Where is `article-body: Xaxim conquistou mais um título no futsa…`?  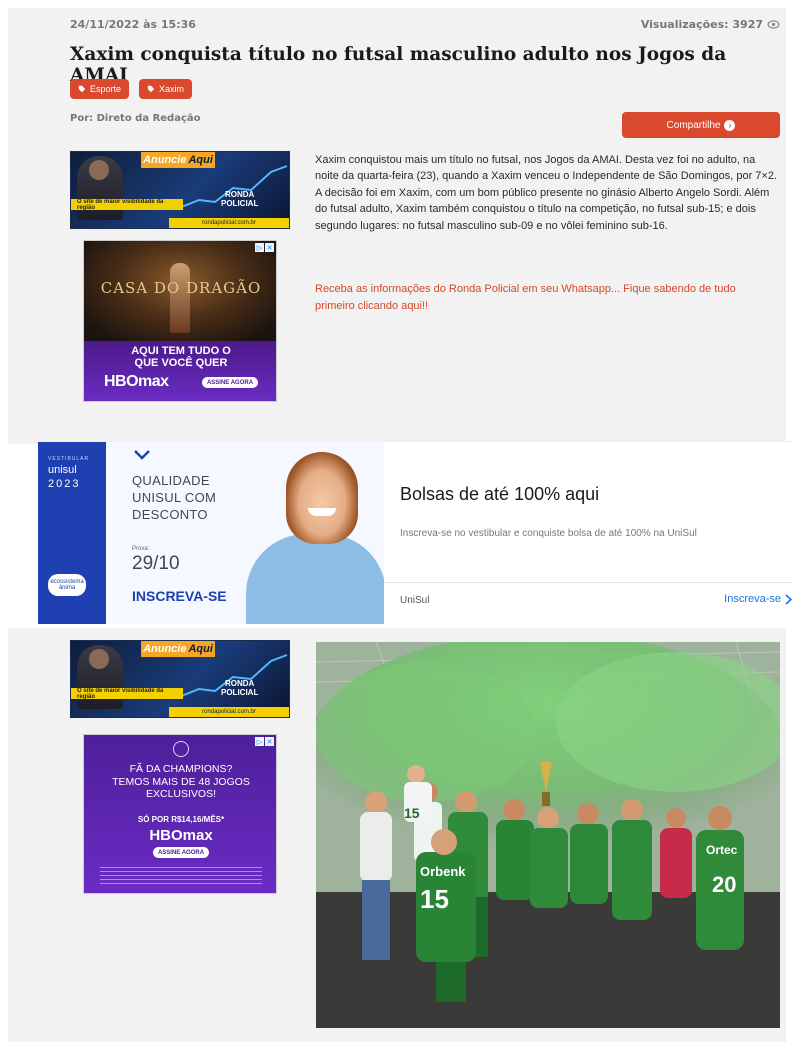
article-body: Xaxim conquistou mais um título no futsa… is located at coordinates (546, 193).